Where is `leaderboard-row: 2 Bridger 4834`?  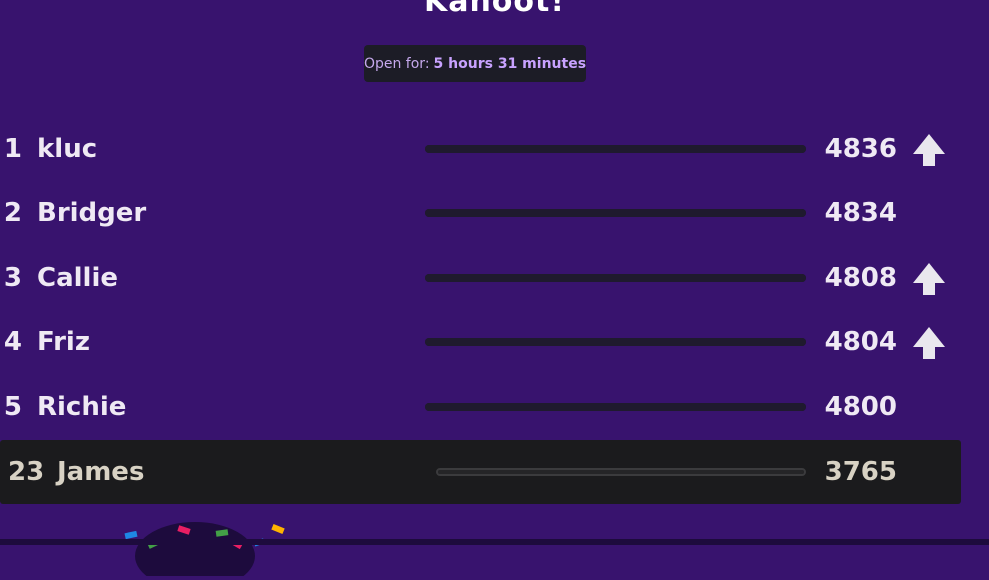 leaderboard-row: 2 Bridger 4834 is located at coordinates (480, 213).